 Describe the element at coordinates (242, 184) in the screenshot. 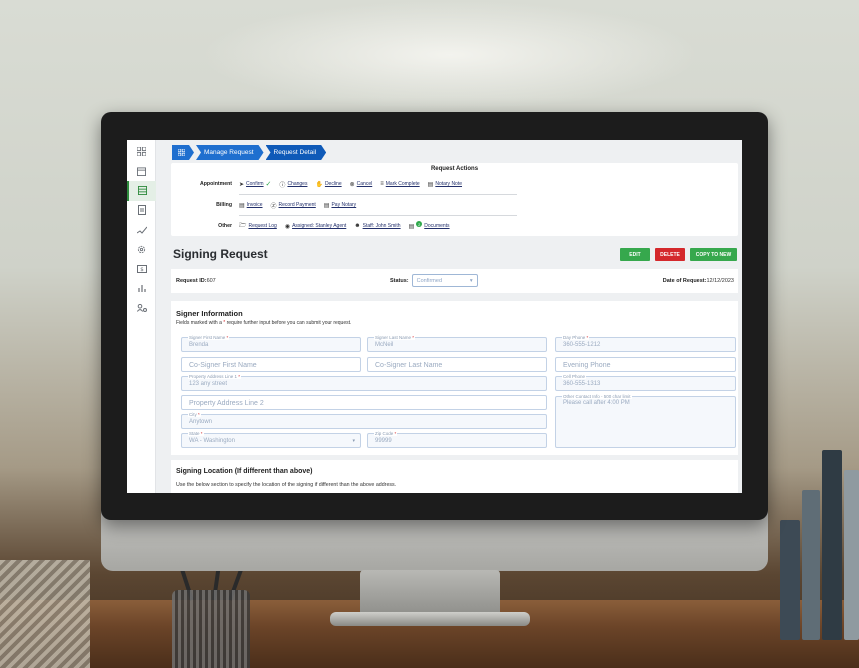

I see `send-icon: ➤` at that location.